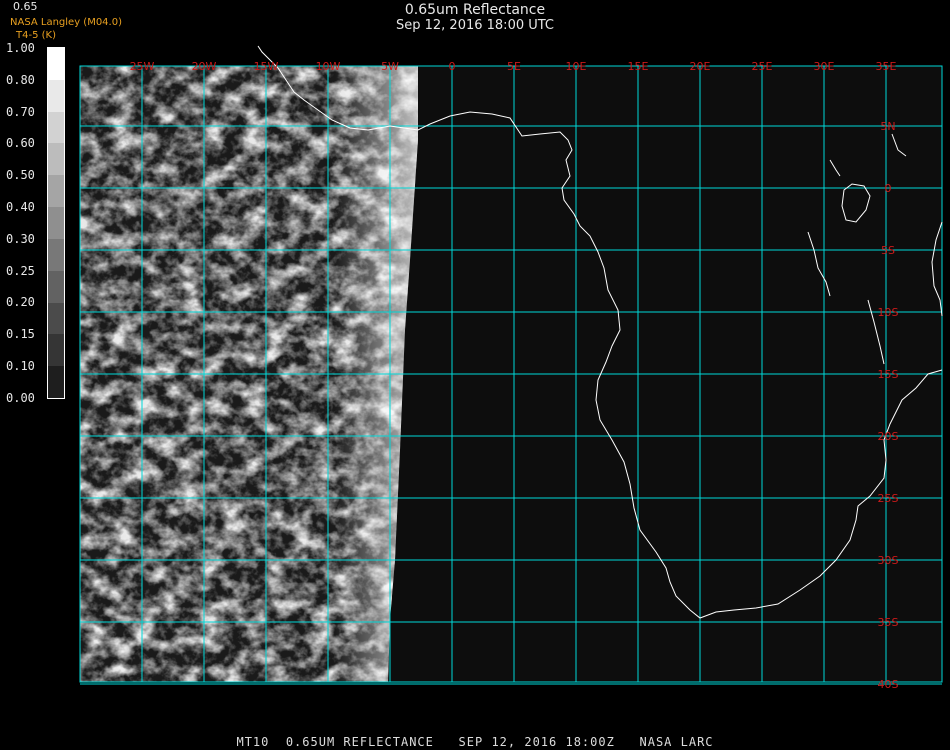 The width and height of the screenshot is (950, 750). I want to click on longitude-label: 20W, so click(204, 66).